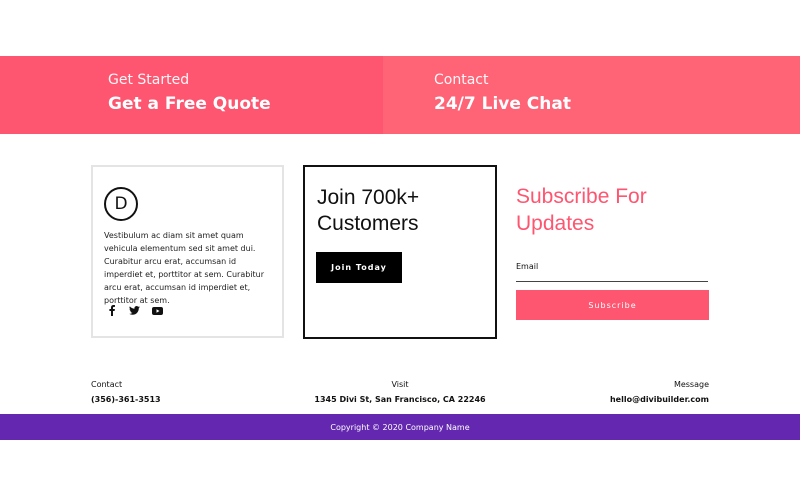  Describe the element at coordinates (659, 392) in the screenshot. I see `message-info: Message hello@divibuilder.com` at that location.